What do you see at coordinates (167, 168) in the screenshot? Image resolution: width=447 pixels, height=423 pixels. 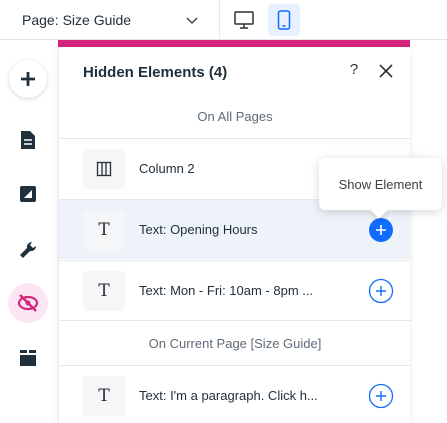 I see `element-name: Column 2` at bounding box center [167, 168].